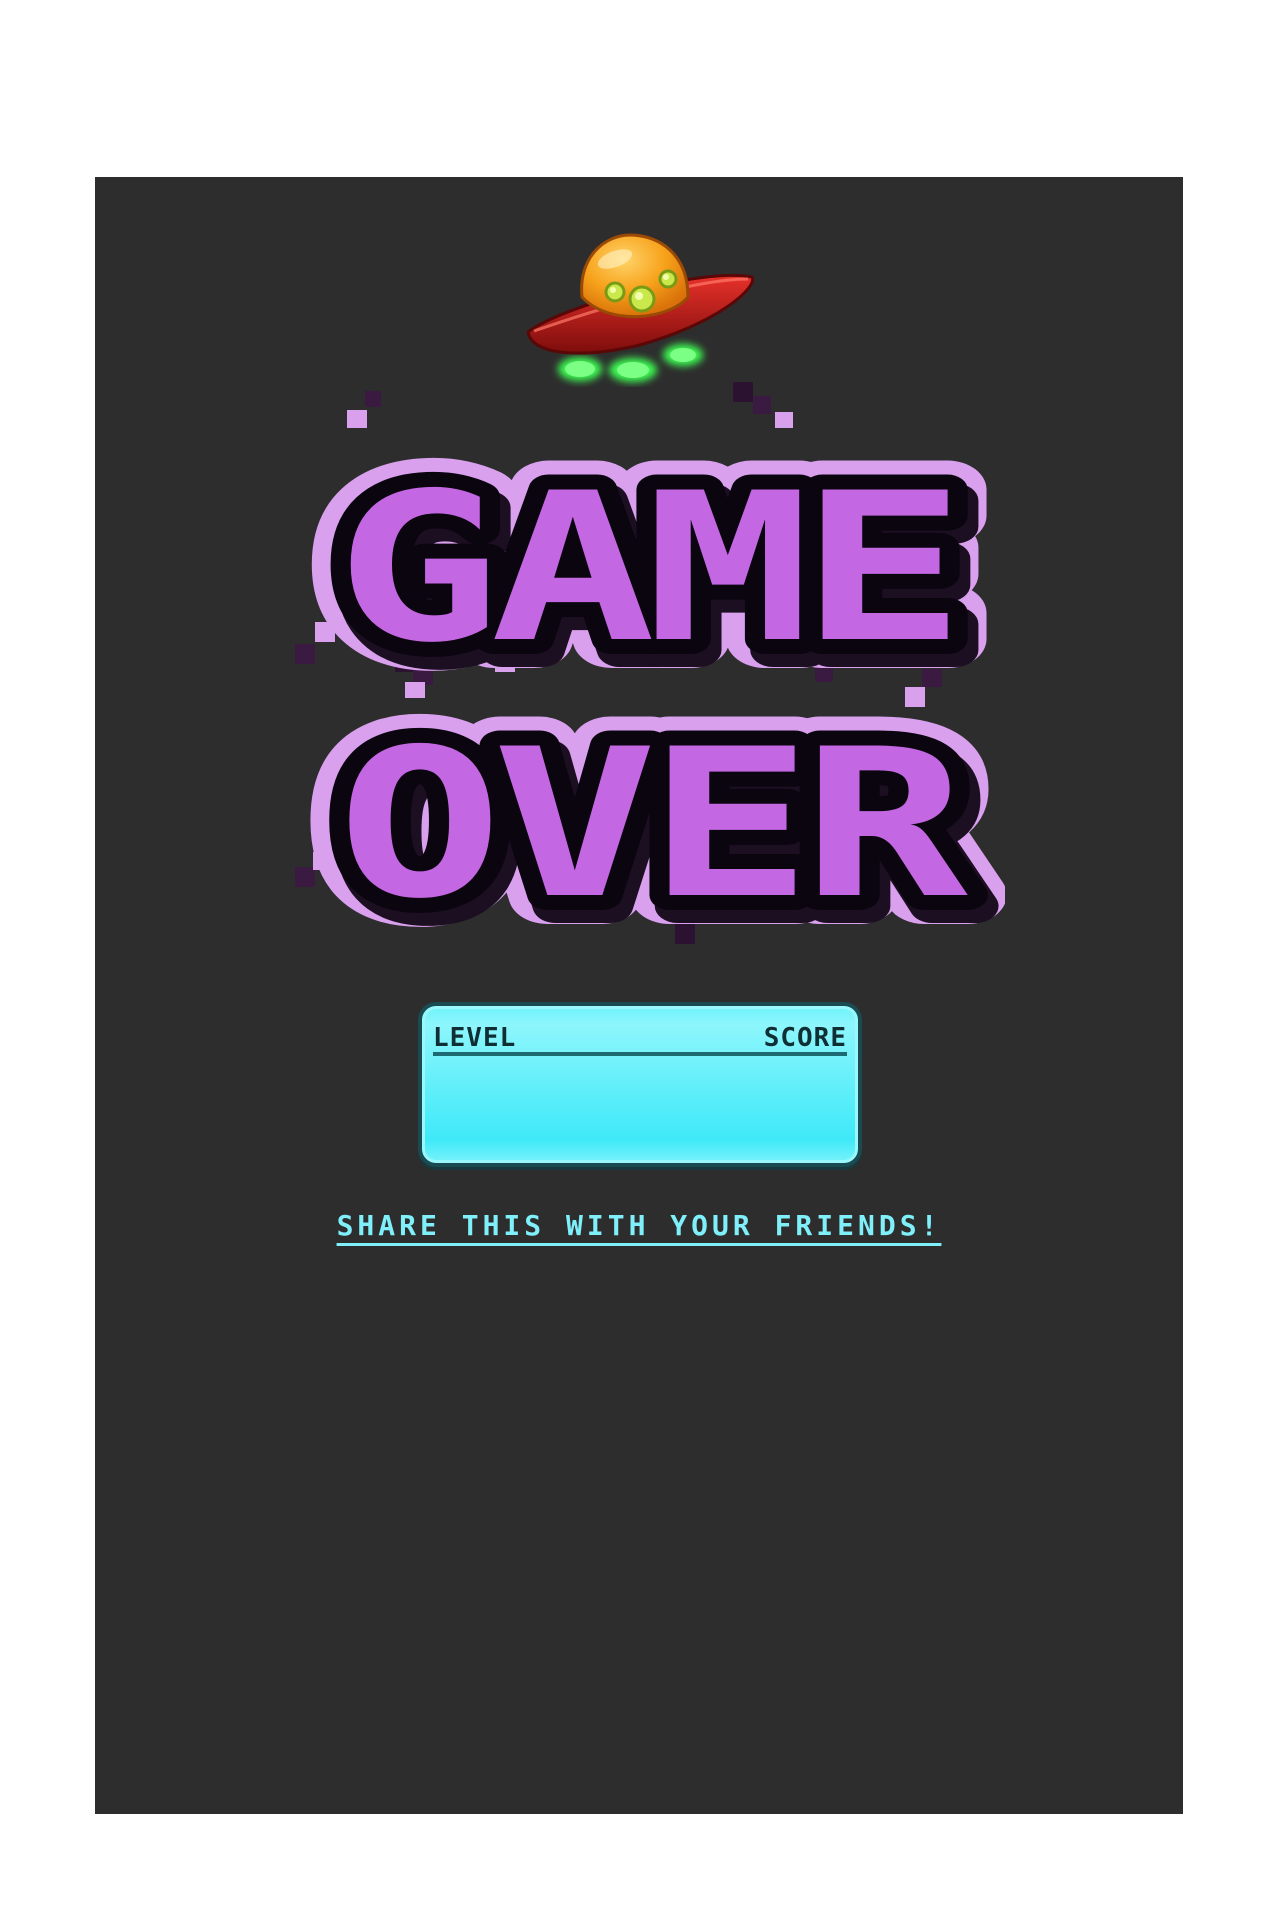  Describe the element at coordinates (640, 1084) in the screenshot. I see `score-panel: LEVEL SCORE` at that location.